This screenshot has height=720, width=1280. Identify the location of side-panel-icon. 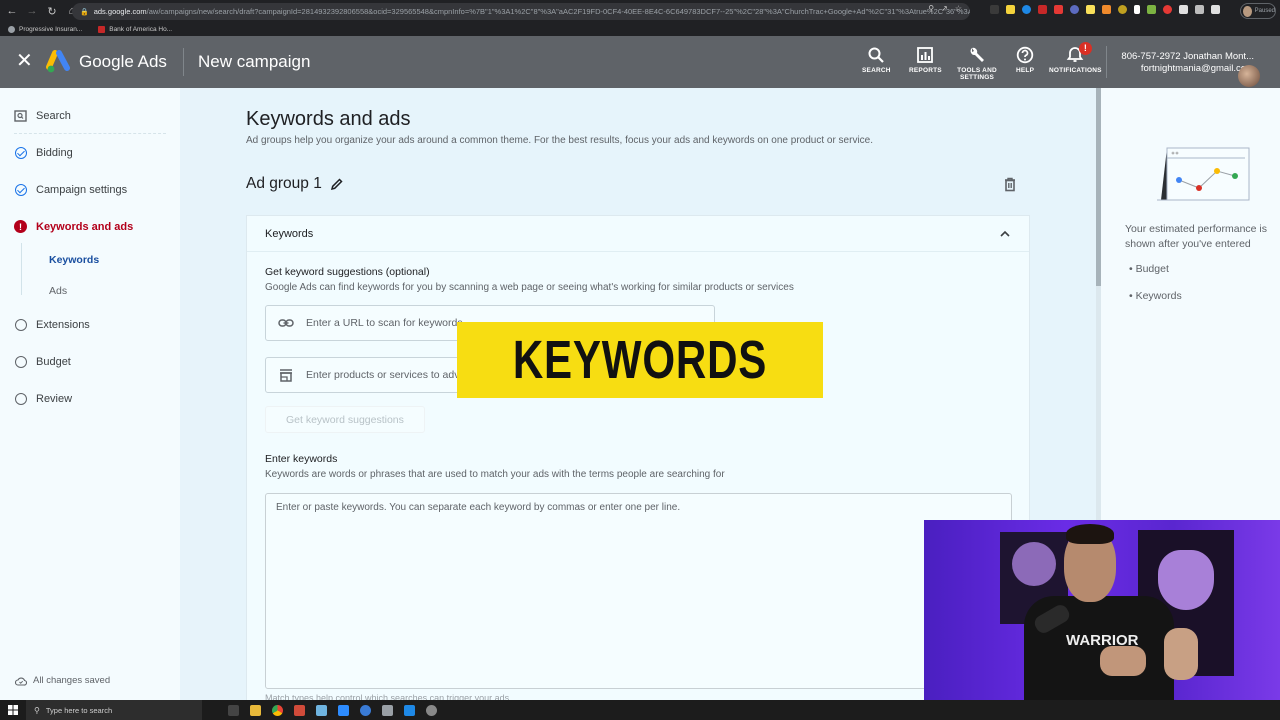
(1215, 9).